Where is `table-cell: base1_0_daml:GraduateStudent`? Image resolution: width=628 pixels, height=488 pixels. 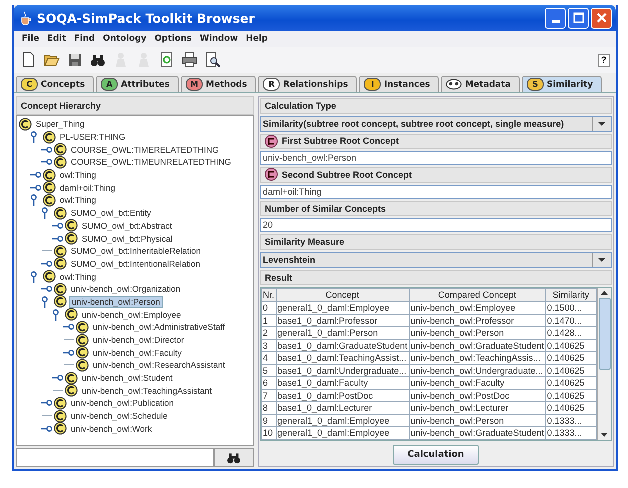
table-cell: base1_0_daml:GraduateStudent is located at coordinates (343, 345).